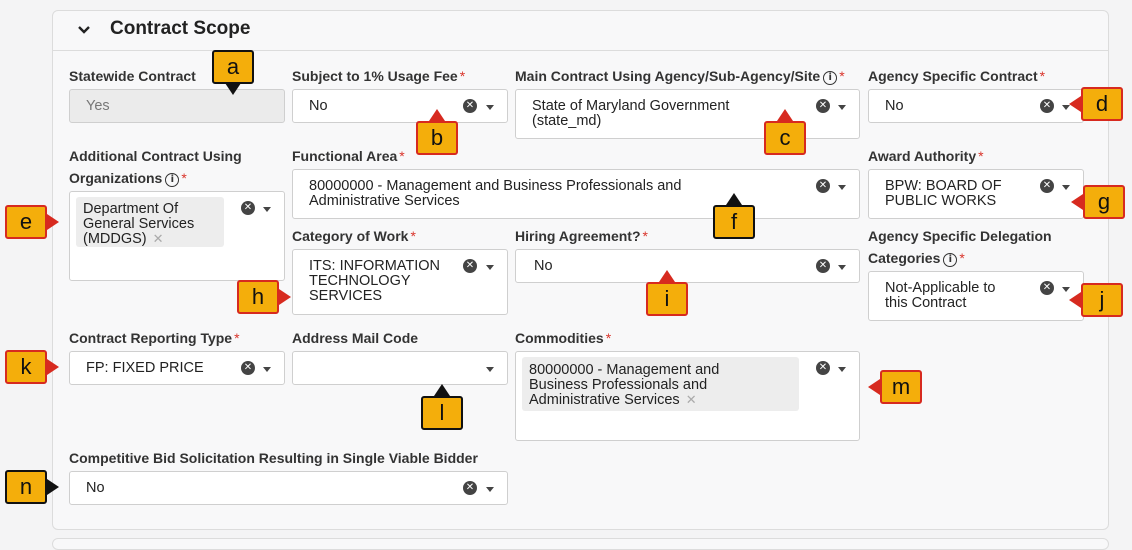 The image size is (1132, 550). Describe the element at coordinates (400, 368) in the screenshot. I see `mail-code-select` at that location.